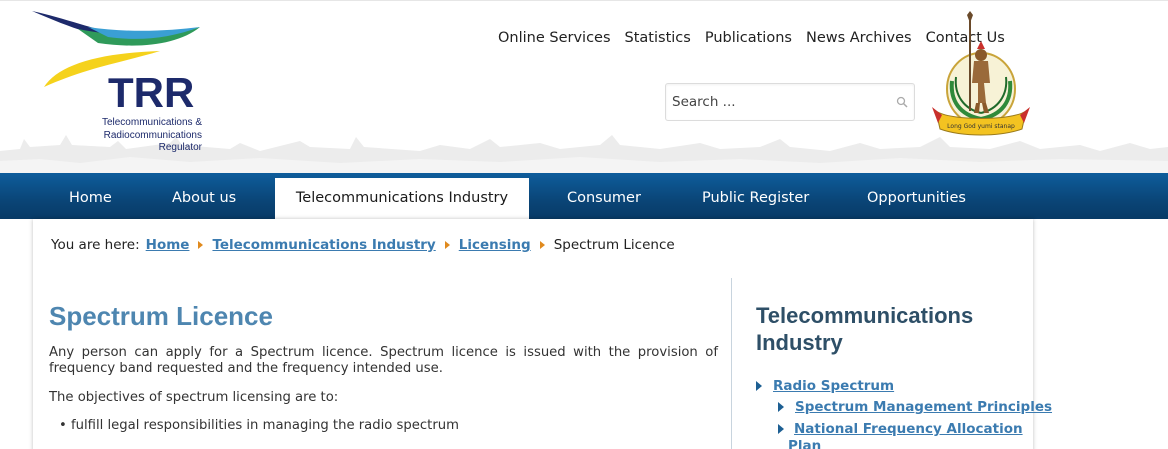 This screenshot has height=449, width=1168. What do you see at coordinates (204, 196) in the screenshot?
I see `nav-about-us: About us` at bounding box center [204, 196].